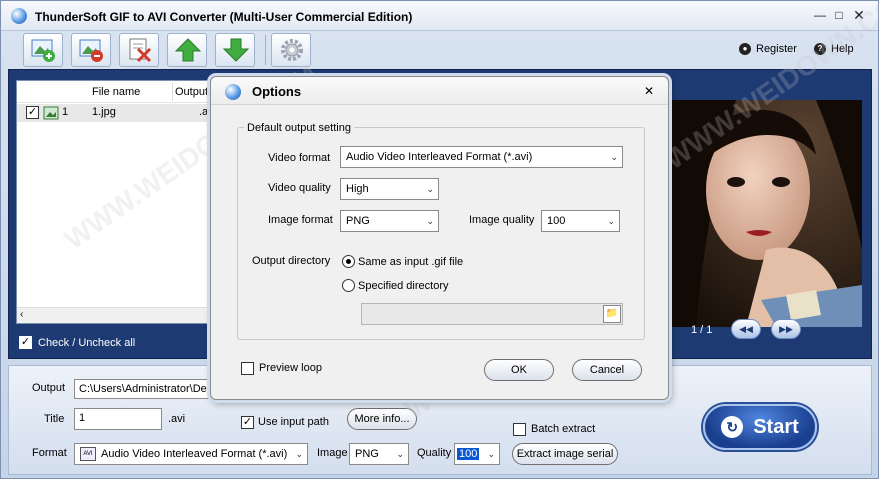  Describe the element at coordinates (776, 49) in the screenshot. I see `register-label: Register` at that location.